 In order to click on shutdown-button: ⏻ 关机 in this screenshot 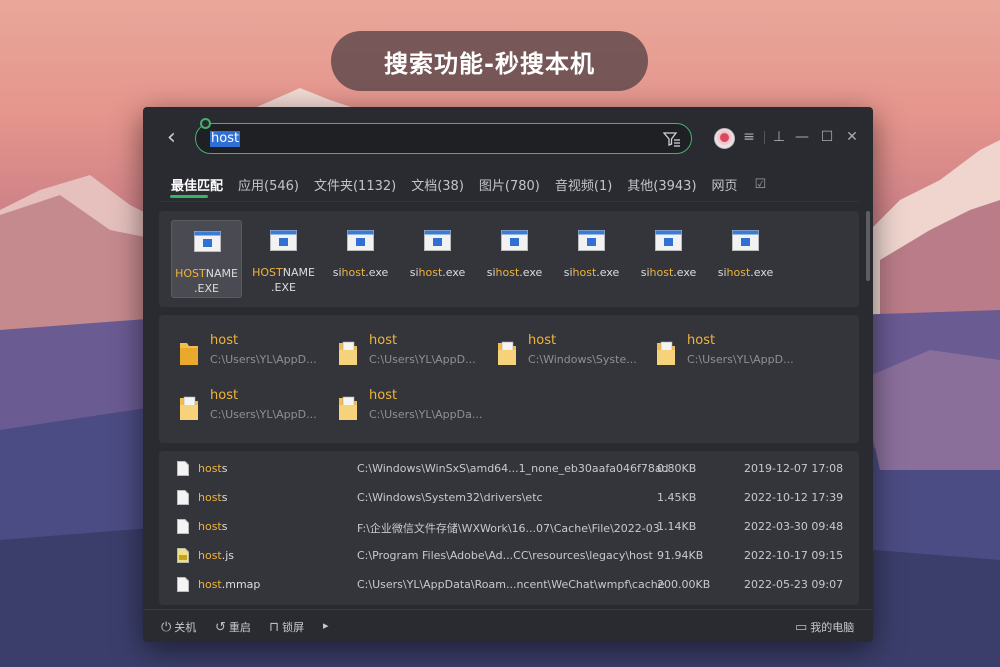, I will do `click(178, 627)`.